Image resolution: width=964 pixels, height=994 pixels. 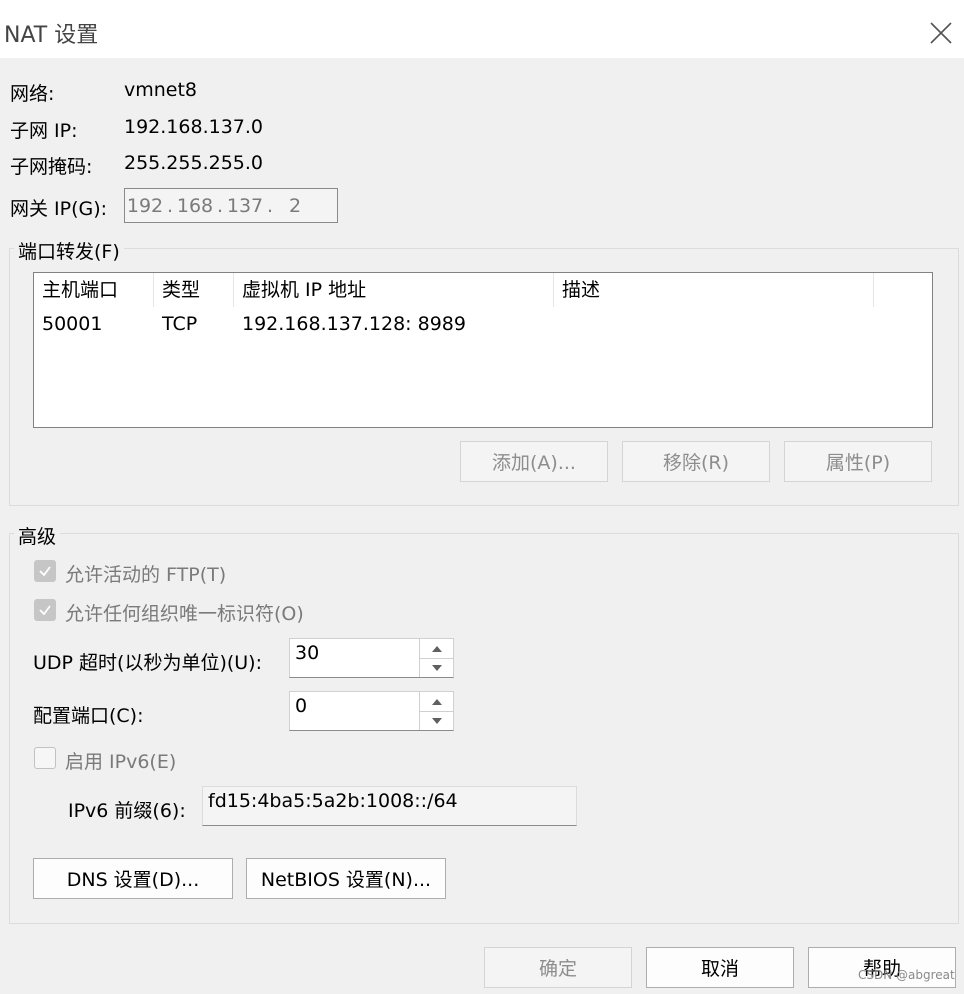 What do you see at coordinates (394, 290) in the screenshot?
I see `column-header-vm-ip: 虚拟机 IP 地址` at bounding box center [394, 290].